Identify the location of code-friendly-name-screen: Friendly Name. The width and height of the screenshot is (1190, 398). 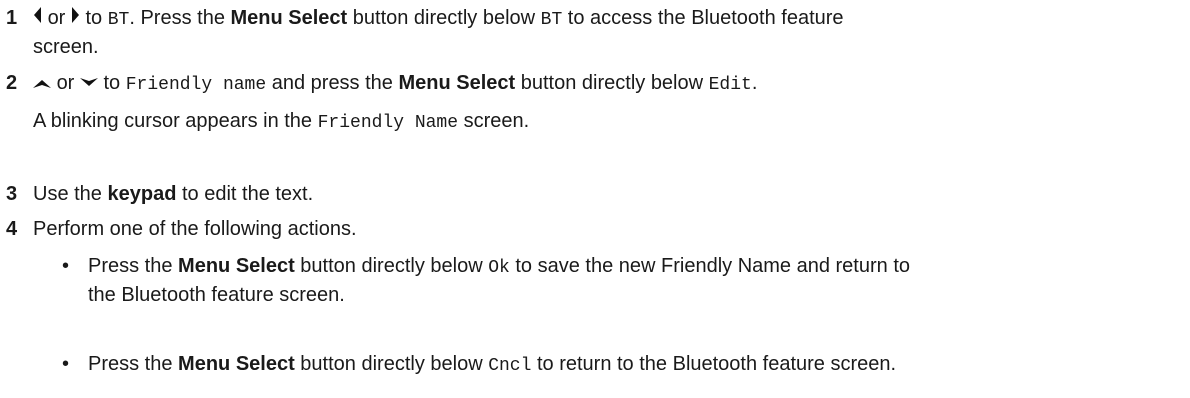
(388, 123).